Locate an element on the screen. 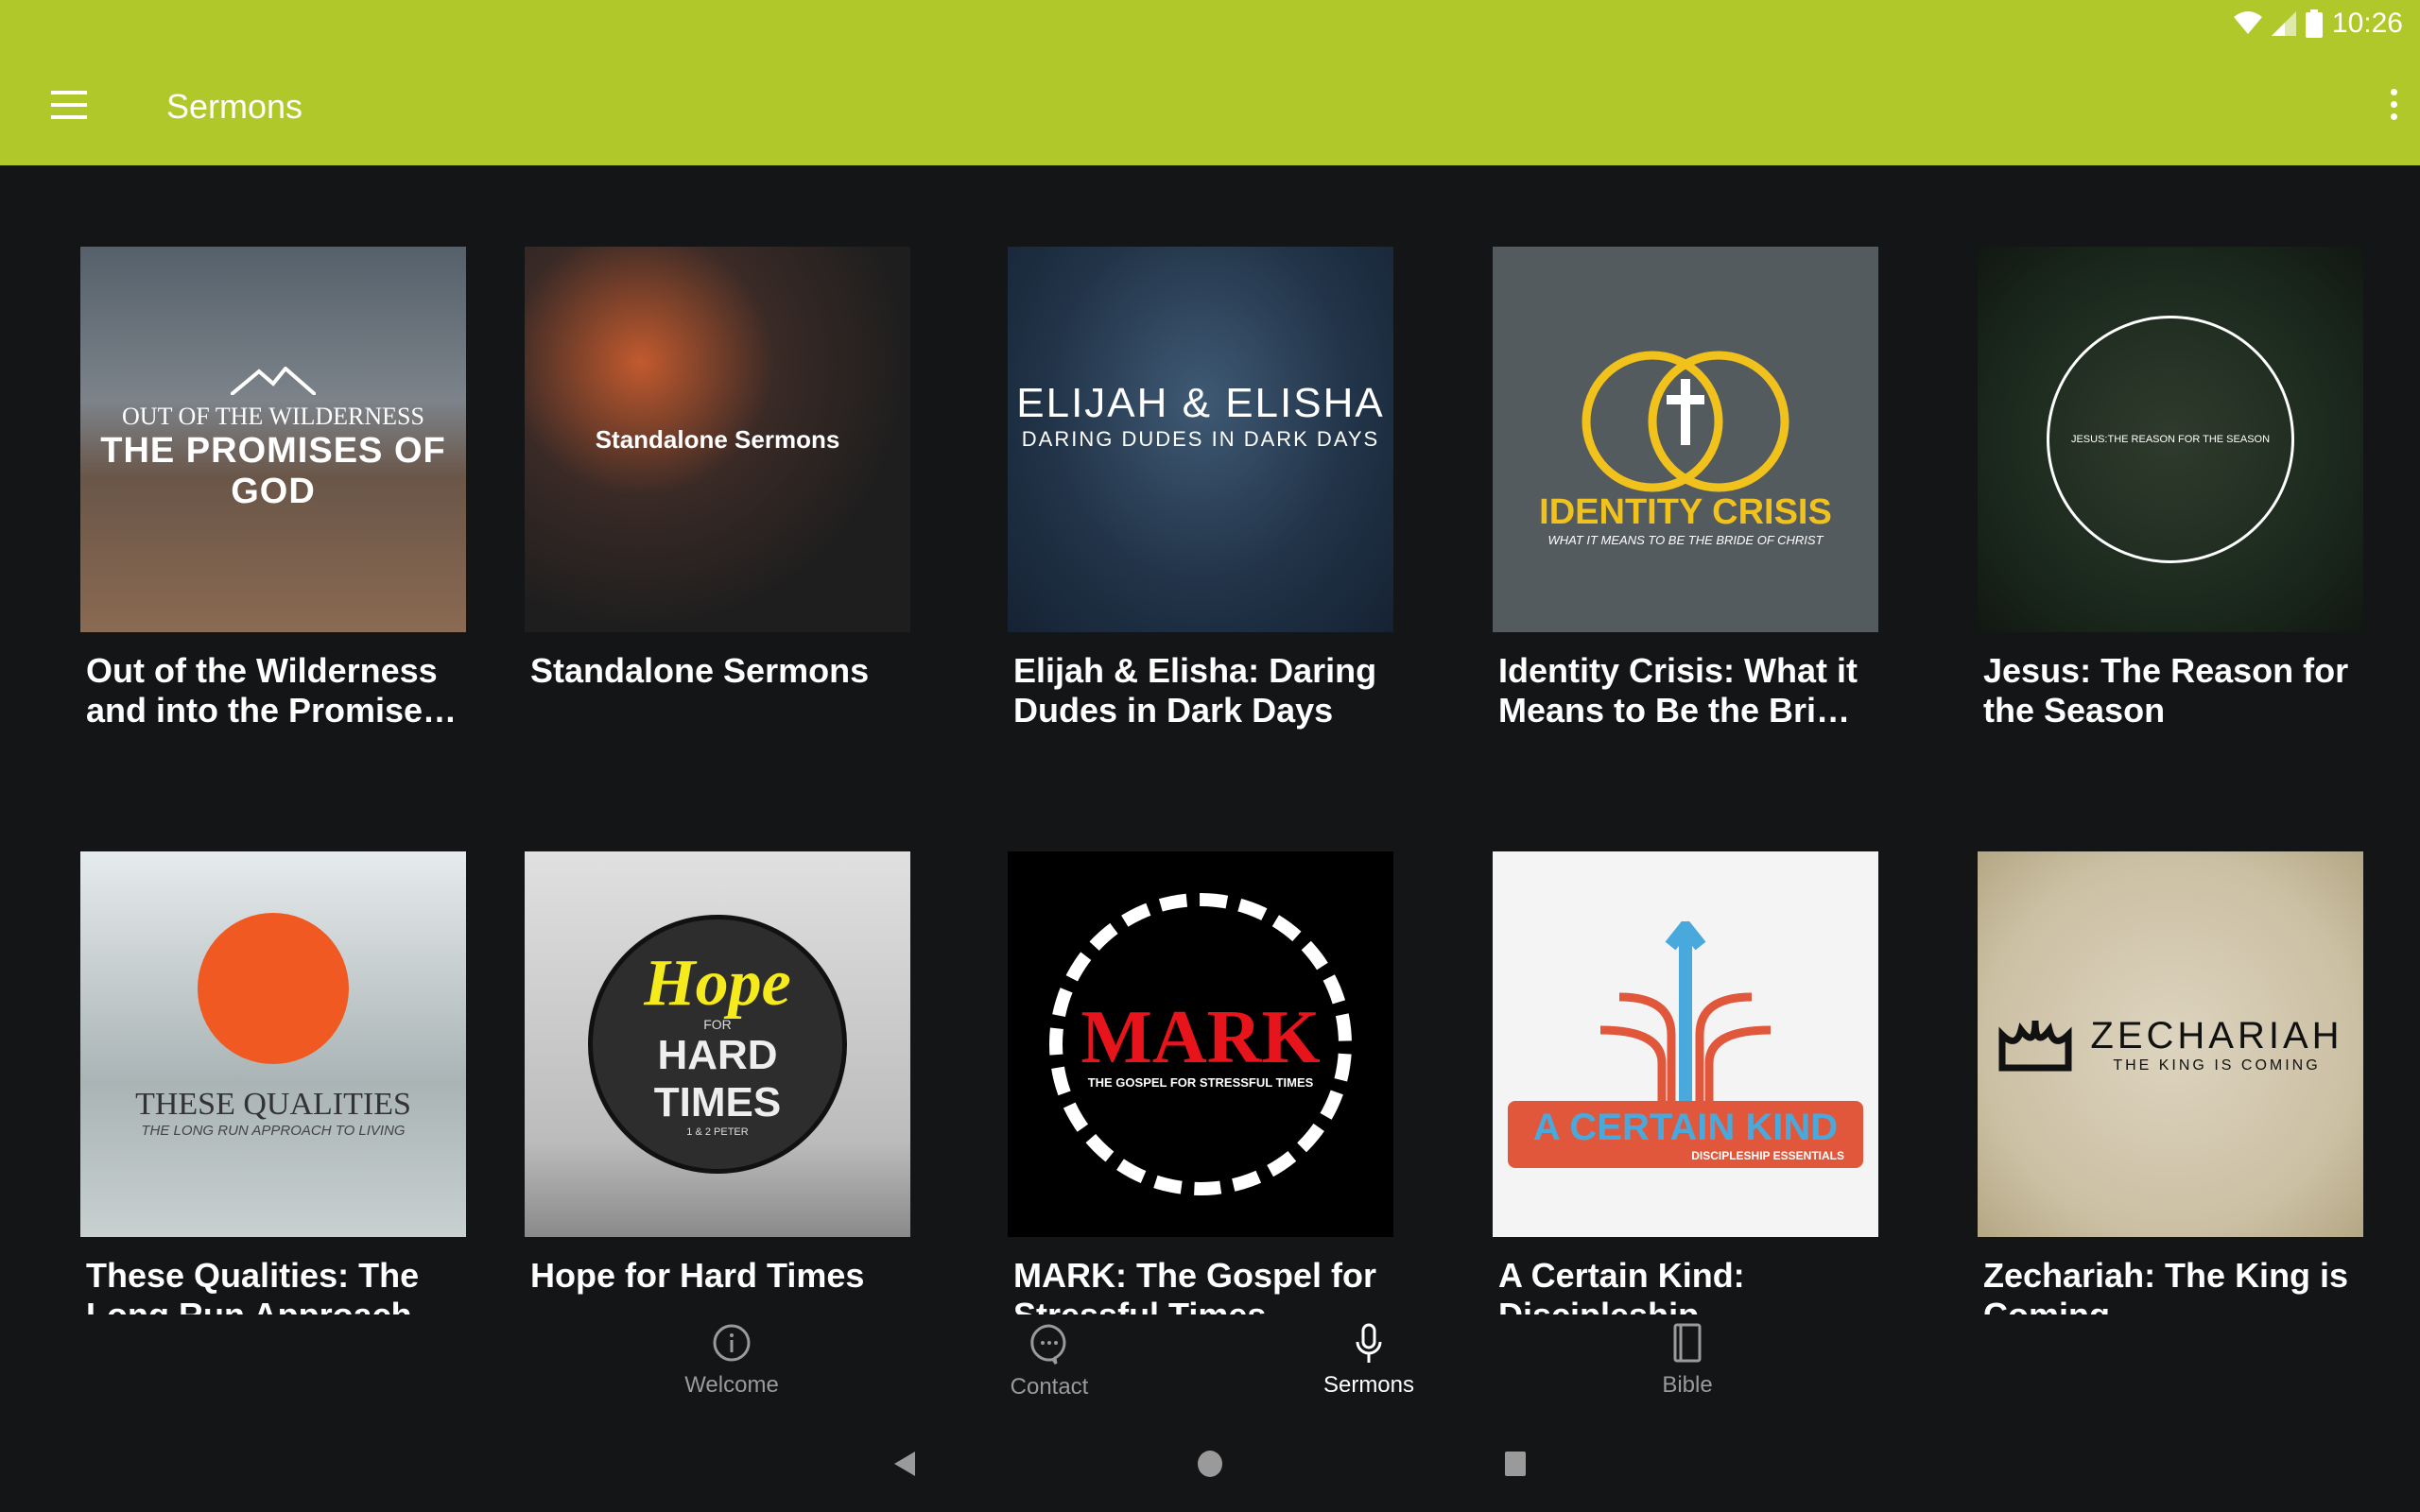 This screenshot has height=1512, width=2420. page-title: Sermons is located at coordinates (234, 106).